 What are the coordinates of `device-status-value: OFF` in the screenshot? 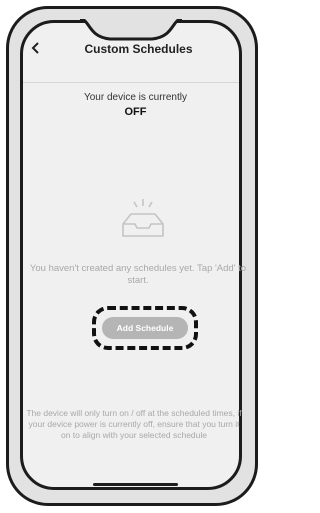 It's located at (135, 112).